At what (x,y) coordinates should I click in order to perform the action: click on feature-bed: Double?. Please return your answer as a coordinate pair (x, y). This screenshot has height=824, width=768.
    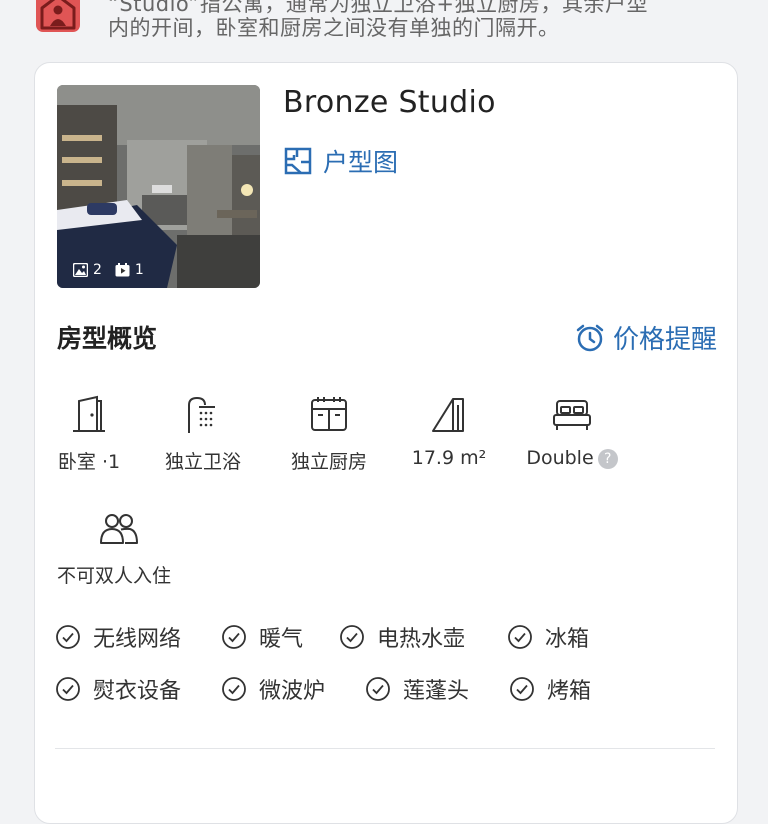
    Looking at the image, I should click on (572, 432).